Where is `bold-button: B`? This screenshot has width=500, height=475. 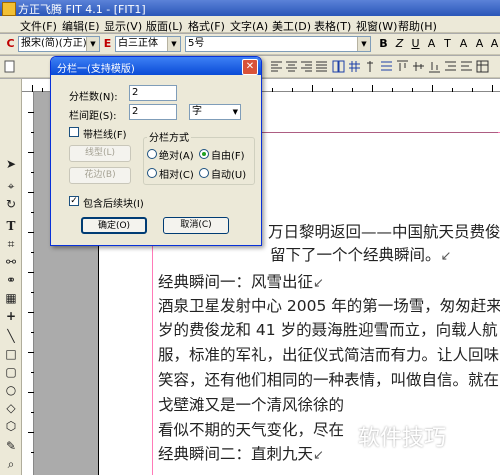
bold-button: B is located at coordinates (383, 44).